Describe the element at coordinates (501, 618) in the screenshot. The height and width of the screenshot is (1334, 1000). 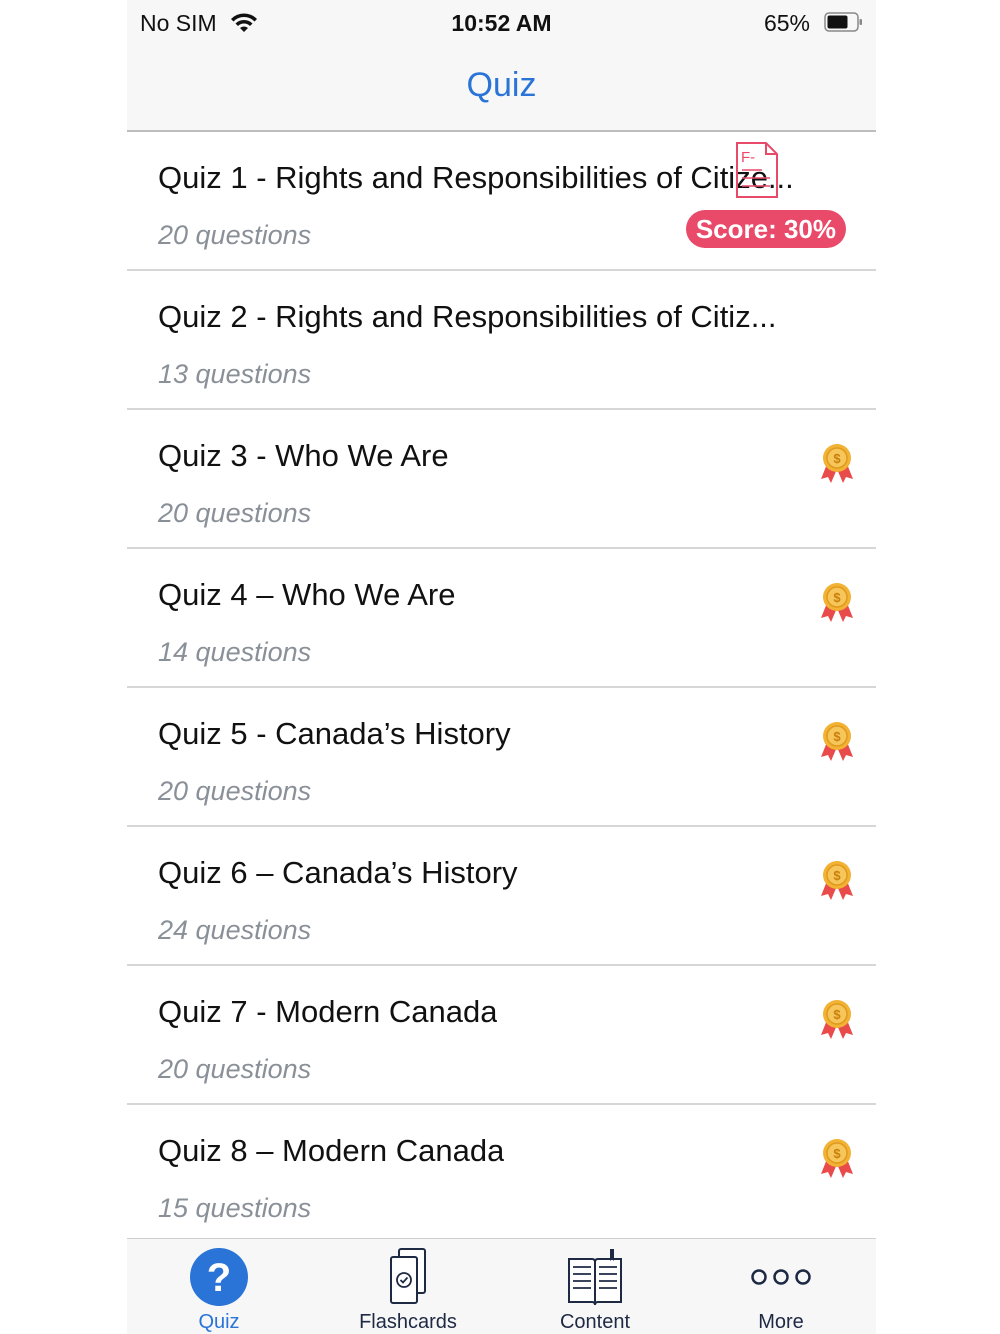
I see `quiz-row-4: Quiz 4 – Who We Are 14 questions $` at that location.